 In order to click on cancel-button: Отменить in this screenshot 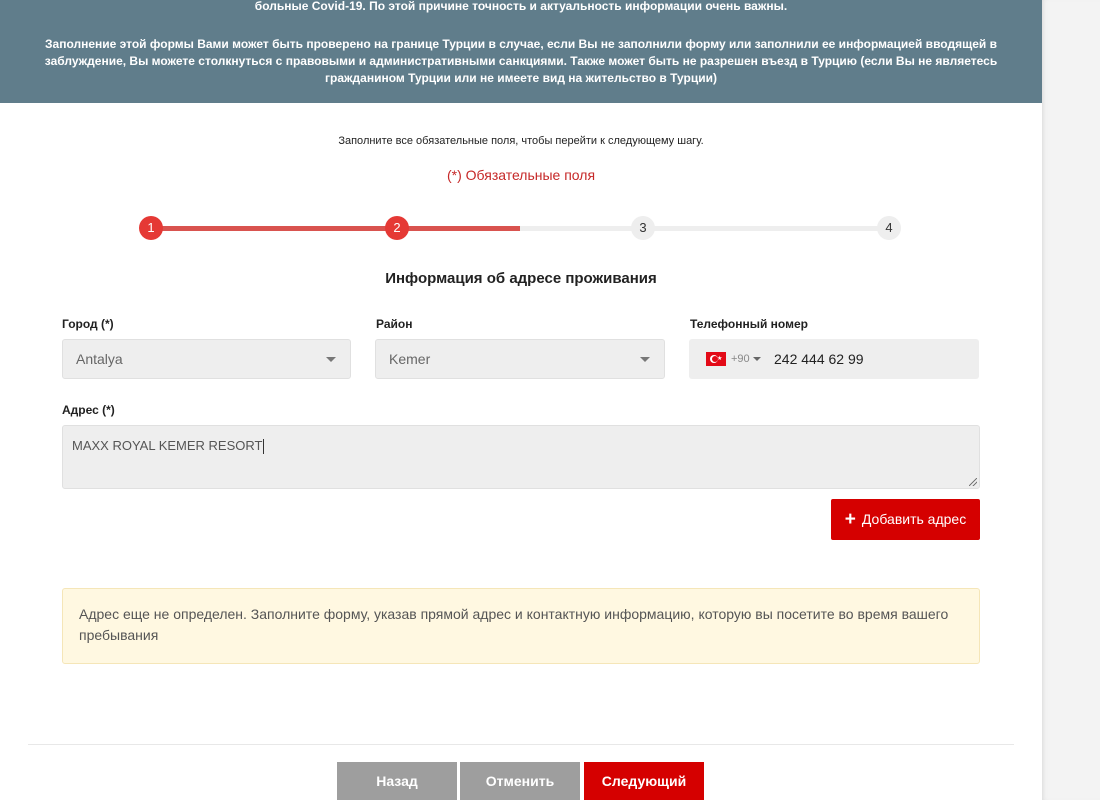, I will do `click(520, 781)`.